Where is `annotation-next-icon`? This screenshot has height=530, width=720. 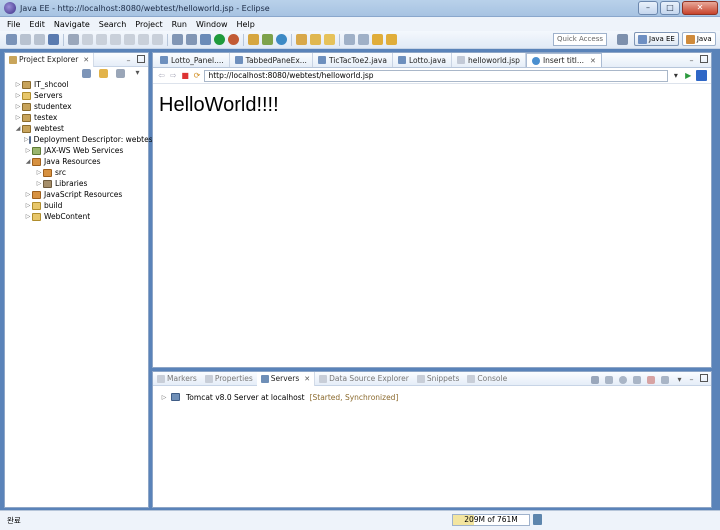
annotation-next-icon is located at coordinates (349, 39).